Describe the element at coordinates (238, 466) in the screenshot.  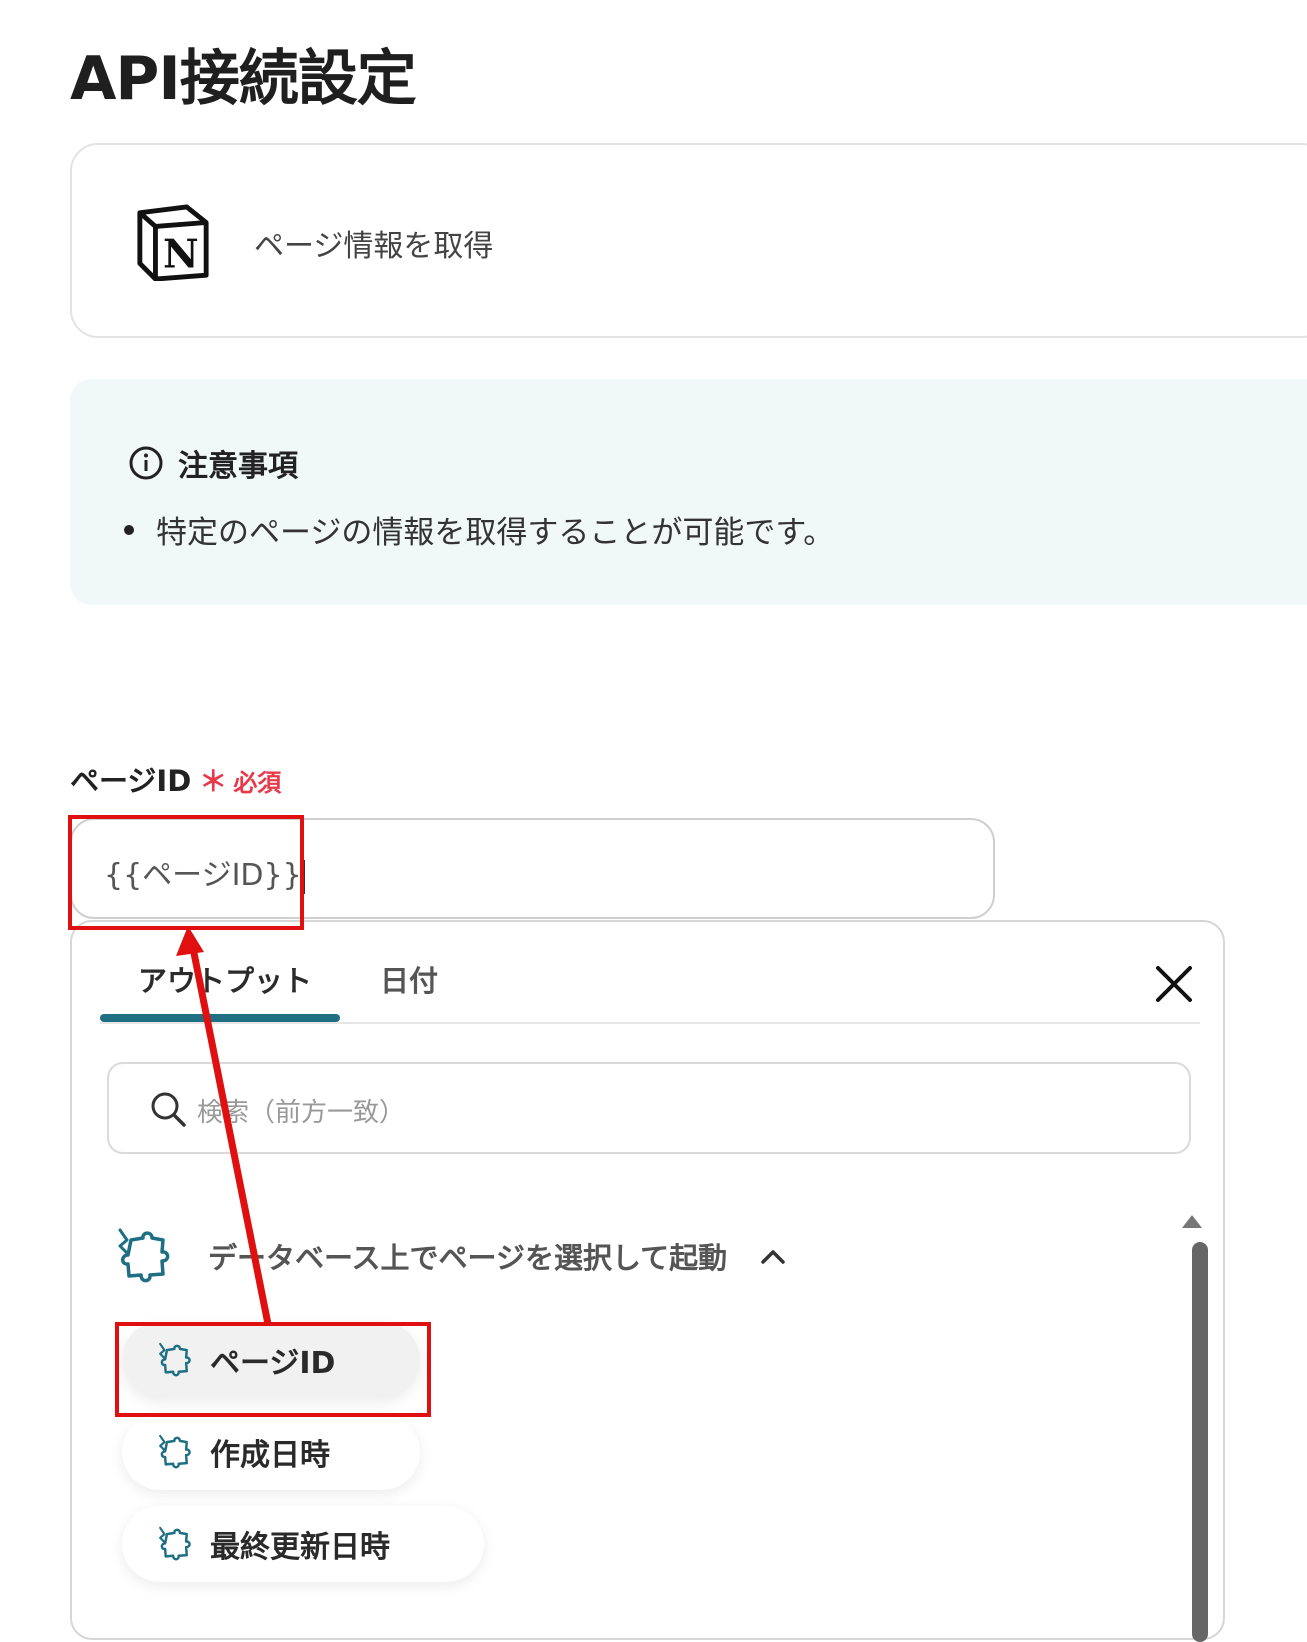
I see `notice-title: 注意事項` at that location.